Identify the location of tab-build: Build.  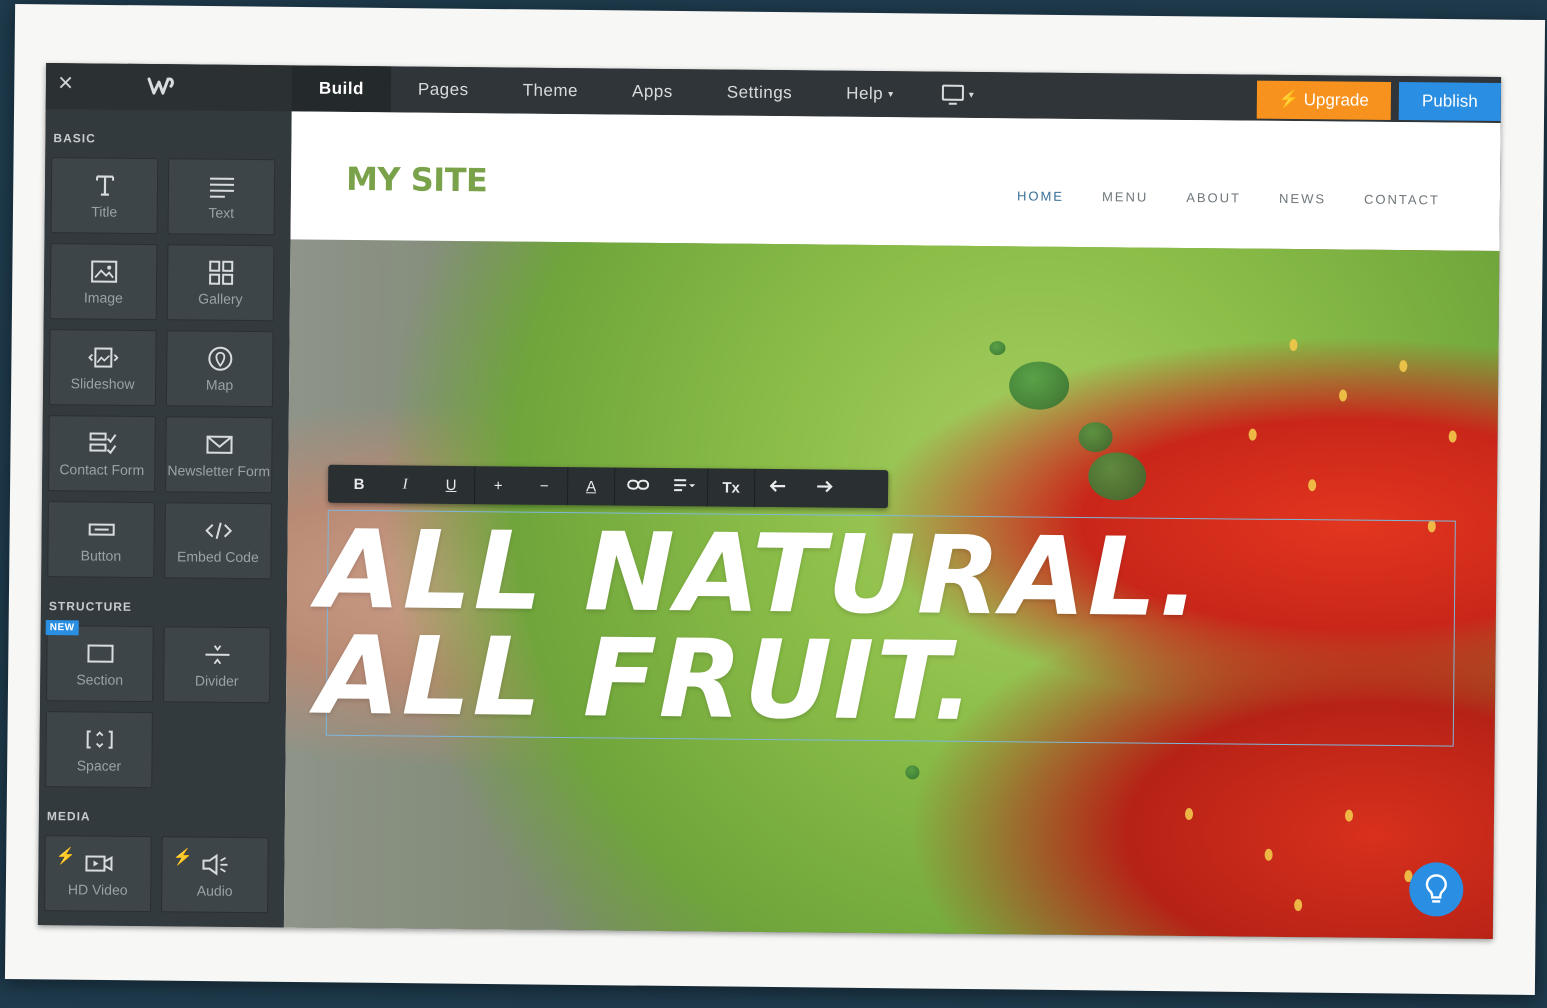
(341, 89).